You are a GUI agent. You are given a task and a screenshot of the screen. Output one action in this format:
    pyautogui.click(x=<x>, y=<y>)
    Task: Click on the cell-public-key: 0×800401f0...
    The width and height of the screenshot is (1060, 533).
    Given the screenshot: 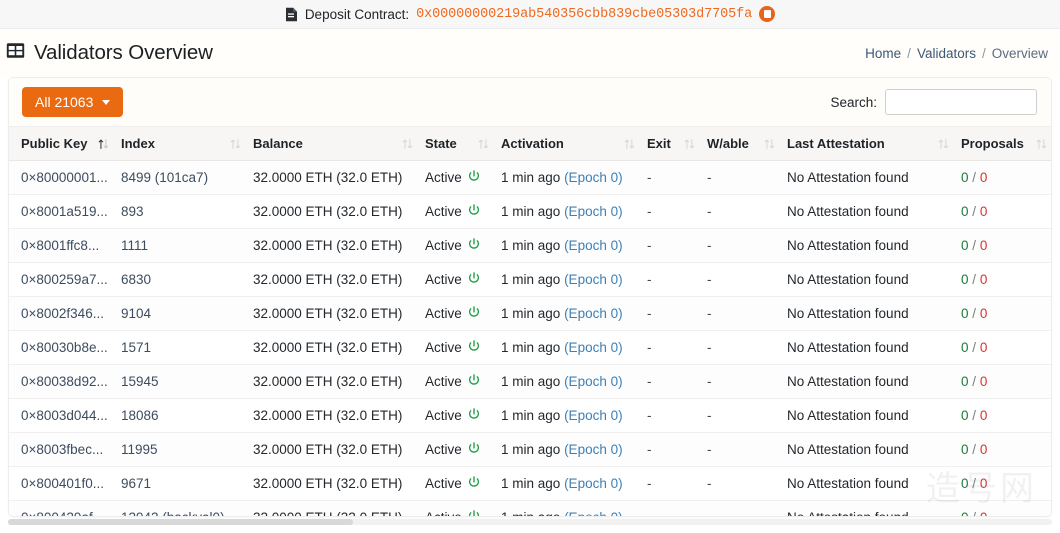 What is the action you would take?
    pyautogui.click(x=65, y=483)
    